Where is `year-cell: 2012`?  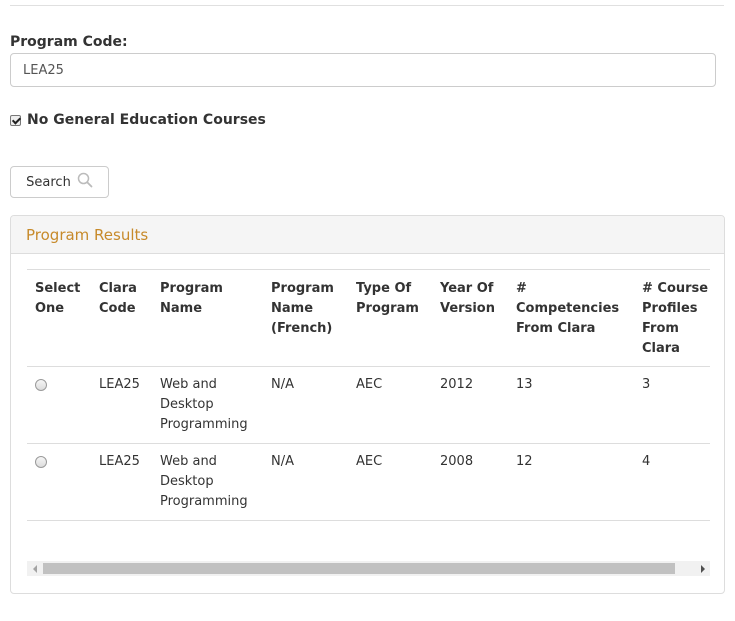 year-cell: 2012 is located at coordinates (470, 405).